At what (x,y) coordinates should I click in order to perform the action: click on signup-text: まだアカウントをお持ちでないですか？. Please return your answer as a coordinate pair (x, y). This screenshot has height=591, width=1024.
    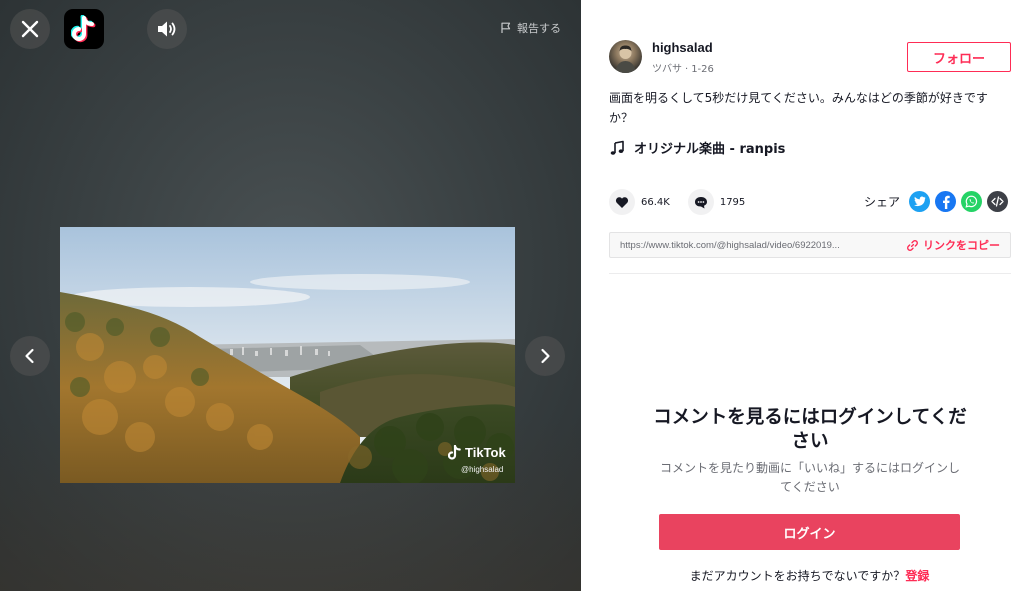
    Looking at the image, I should click on (797, 576).